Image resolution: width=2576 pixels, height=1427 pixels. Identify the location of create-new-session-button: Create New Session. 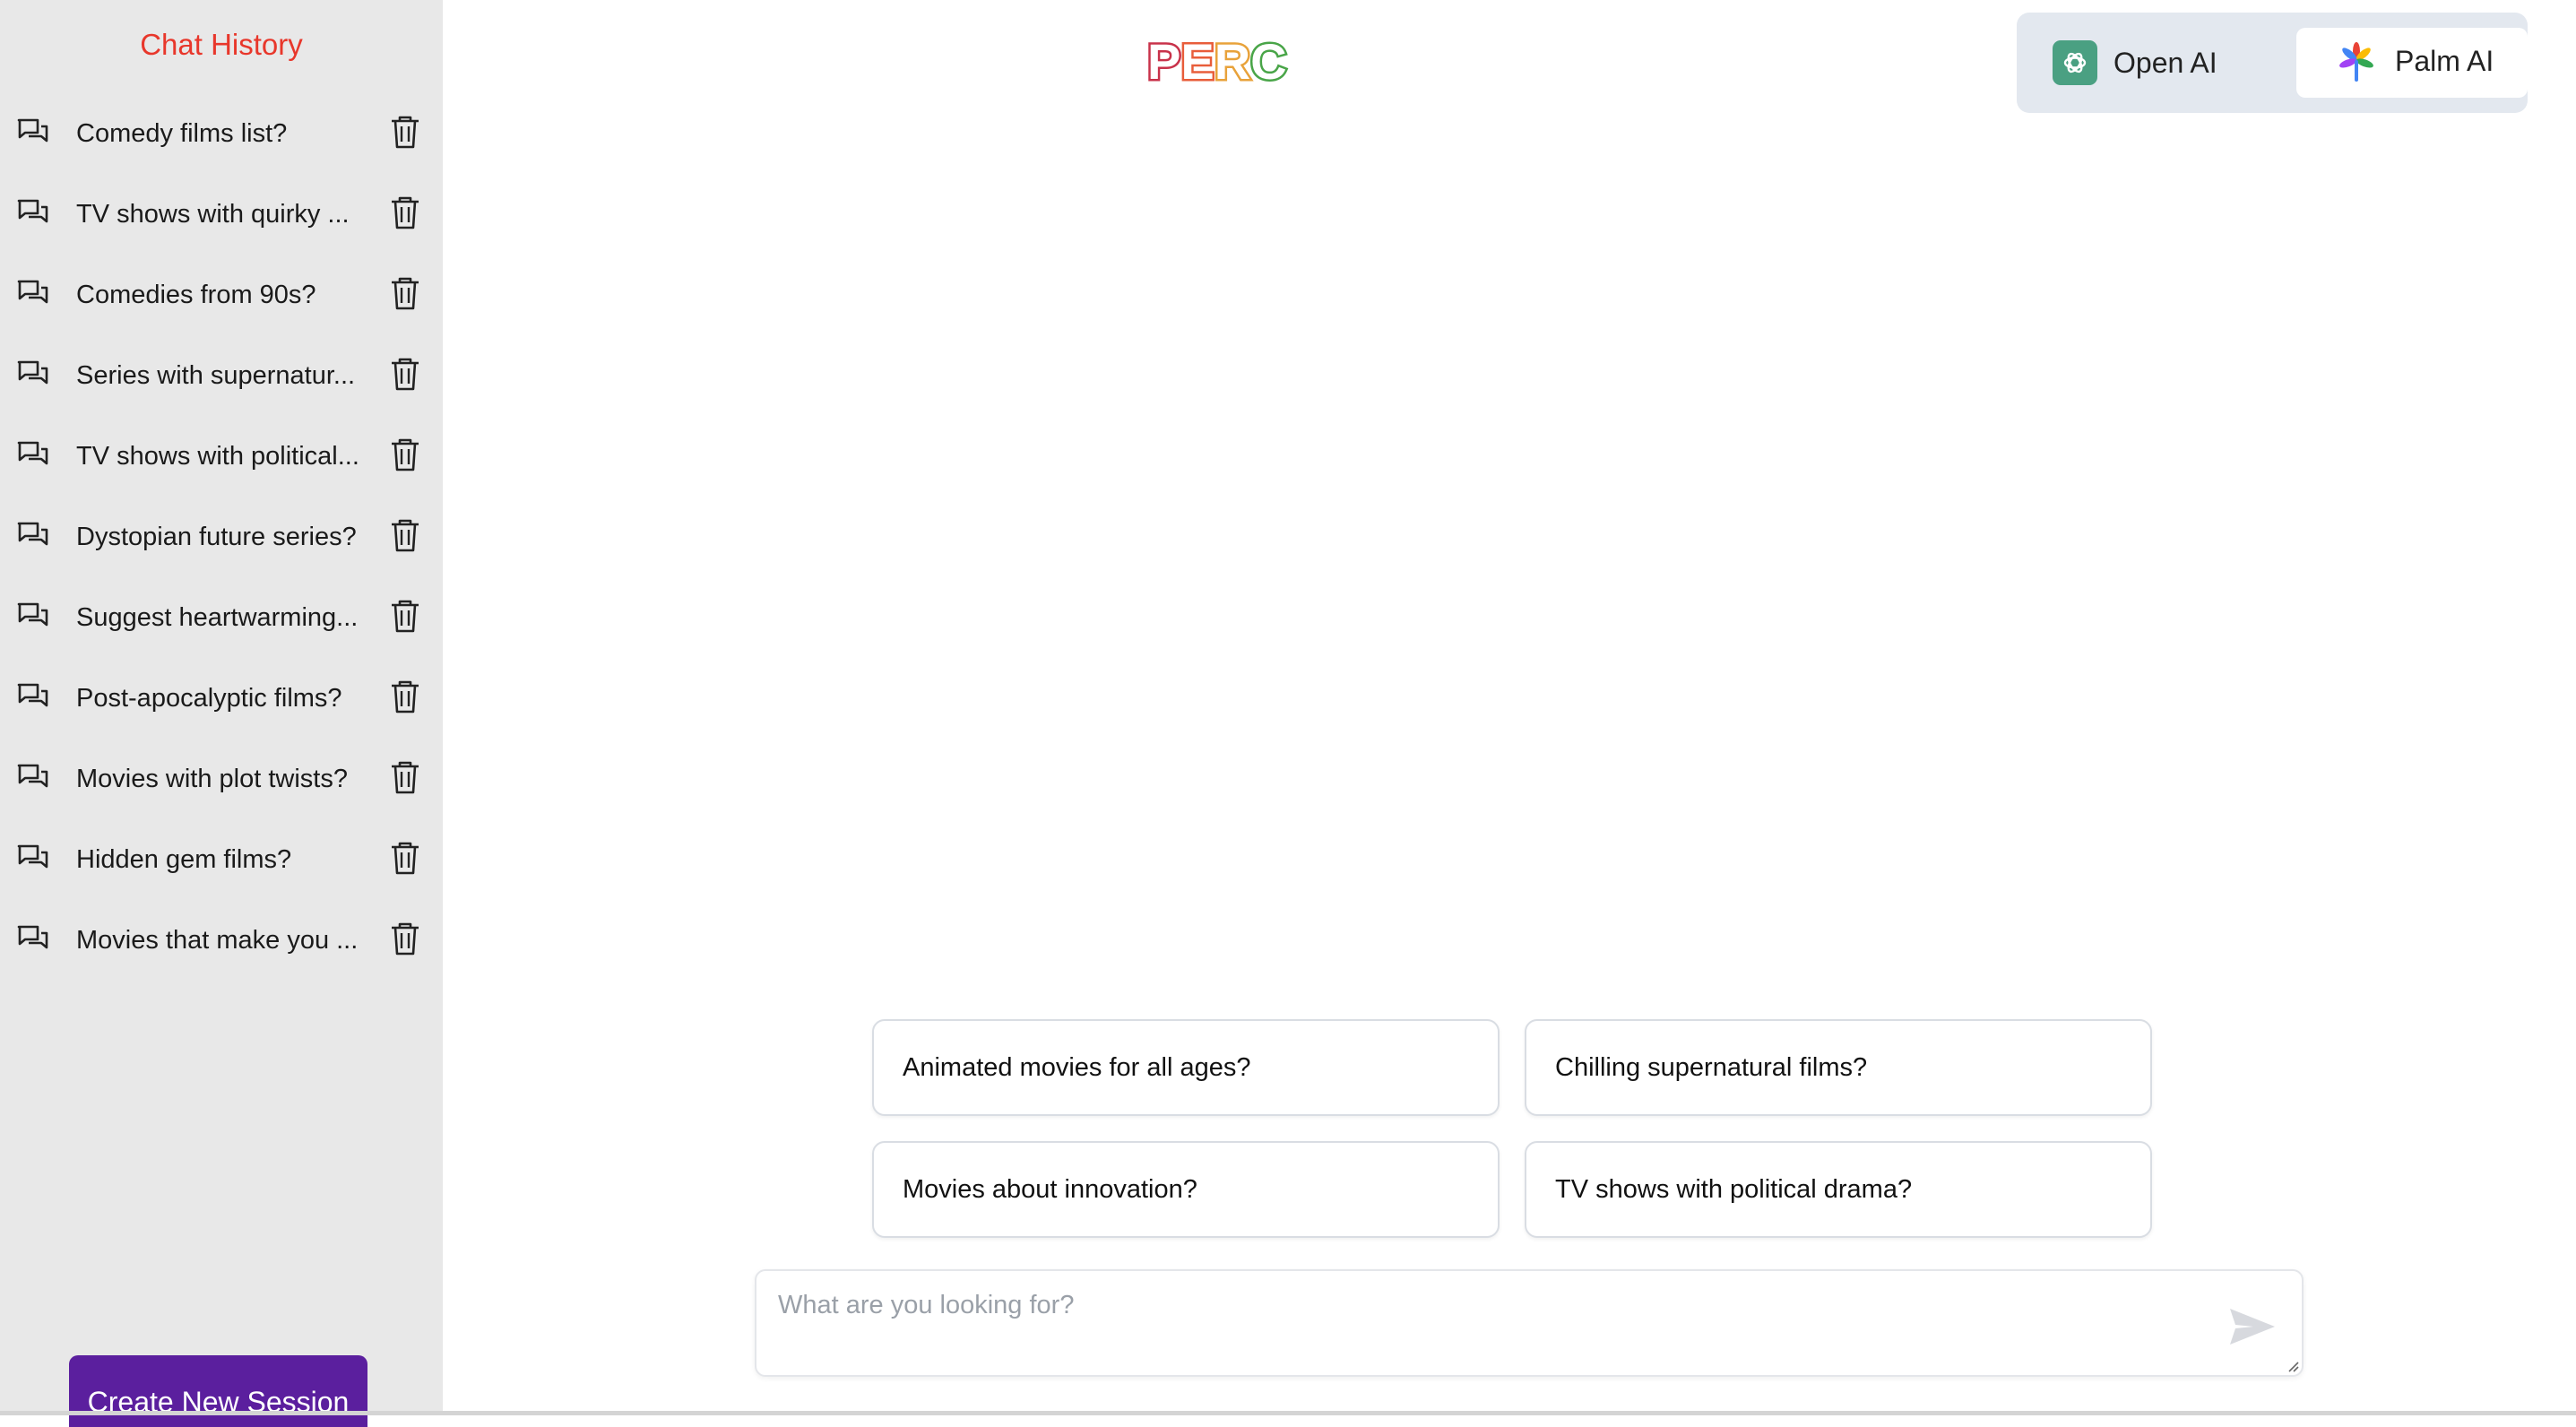
(218, 1391).